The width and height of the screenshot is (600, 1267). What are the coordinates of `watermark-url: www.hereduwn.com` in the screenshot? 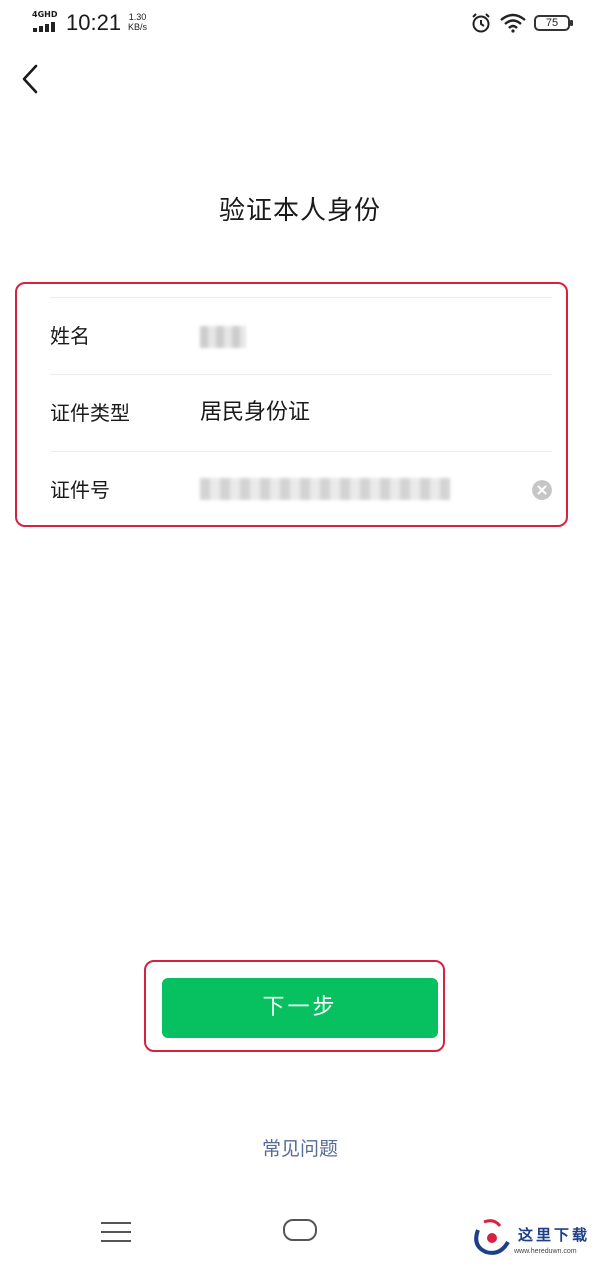 It's located at (545, 1251).